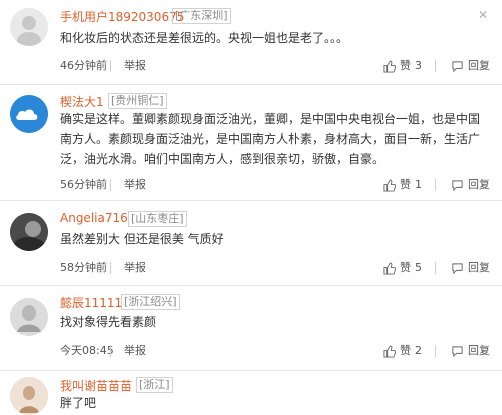  Describe the element at coordinates (204, 38) in the screenshot. I see `comment-text: 和化妆后的状态还是差很远的。央视一姐也是老了。。。` at that location.